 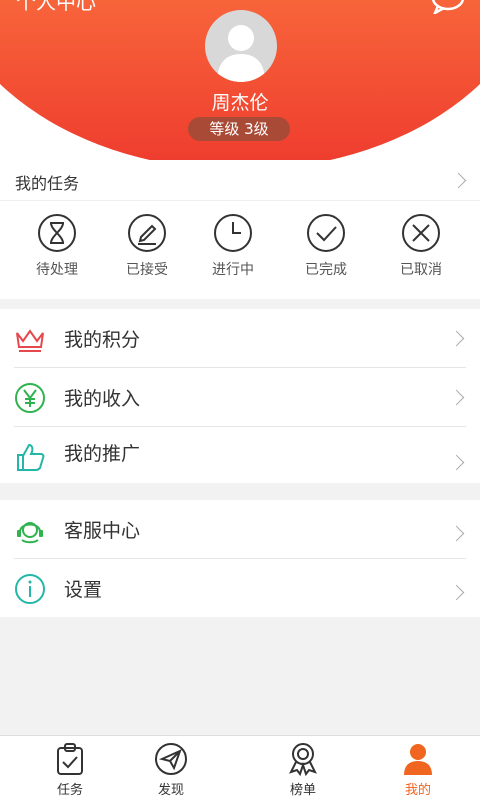 I want to click on task-in-progress-label: 进行中, so click(x=233, y=270).